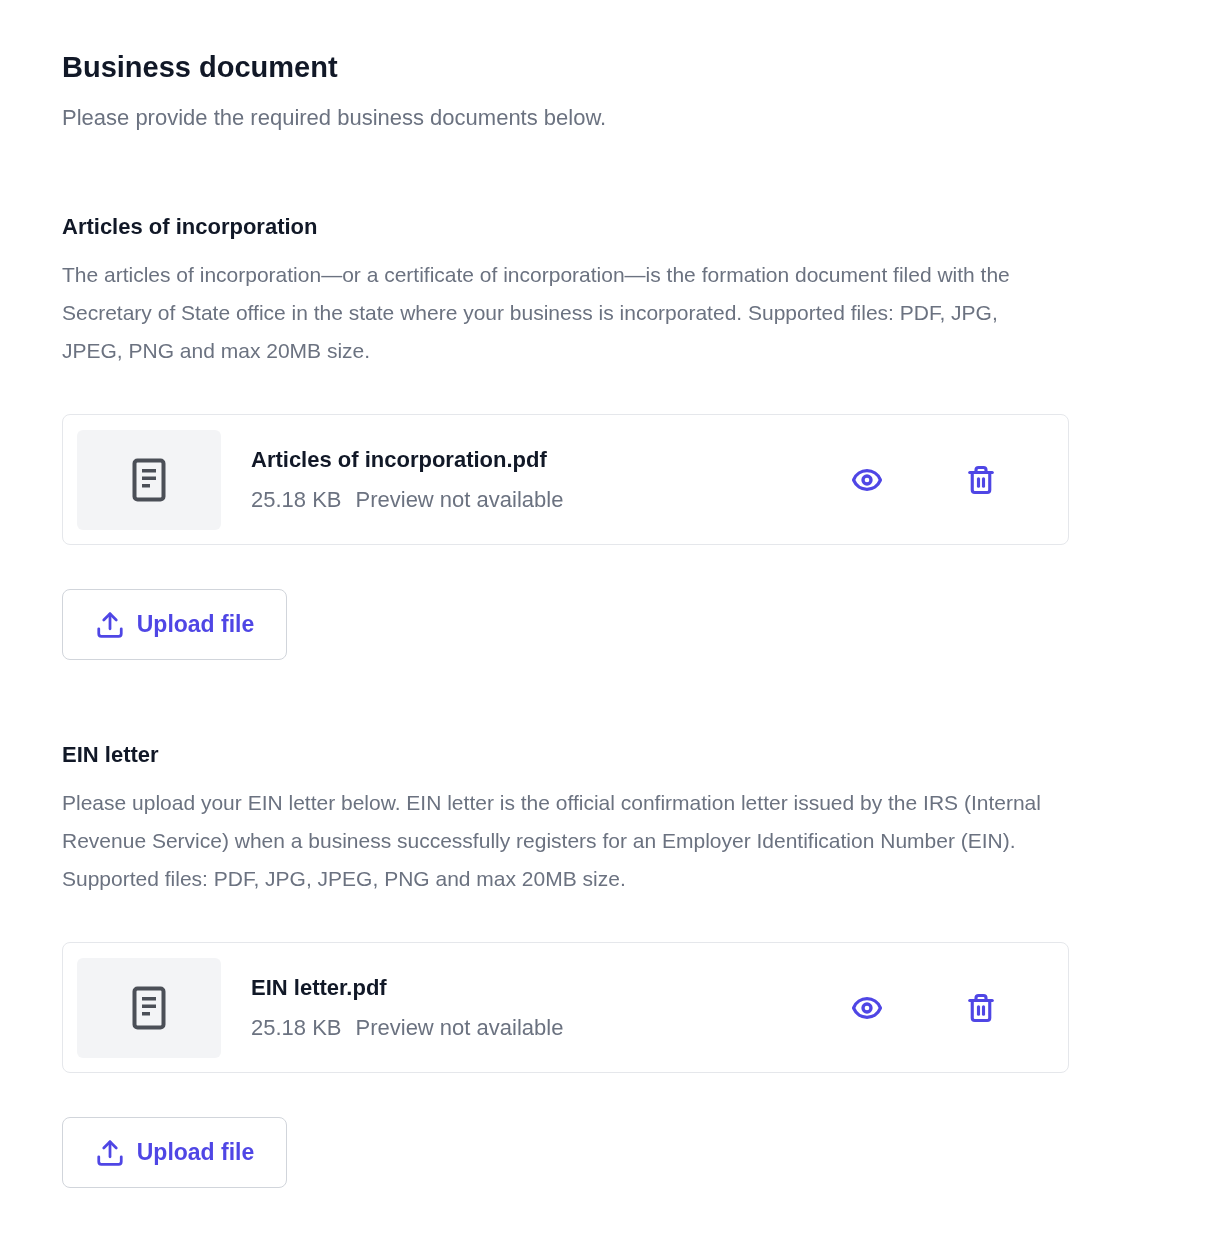 The image size is (1224, 1254). What do you see at coordinates (536, 313) in the screenshot?
I see `section-description: The articles of incorporation—or a certificate of incorporation—is the formation document filed with the Secretary of State office in the state where your business is incorporated. Supported files: PDF, JPG, JPEG, PNG and max 20MB size.` at bounding box center [536, 313].